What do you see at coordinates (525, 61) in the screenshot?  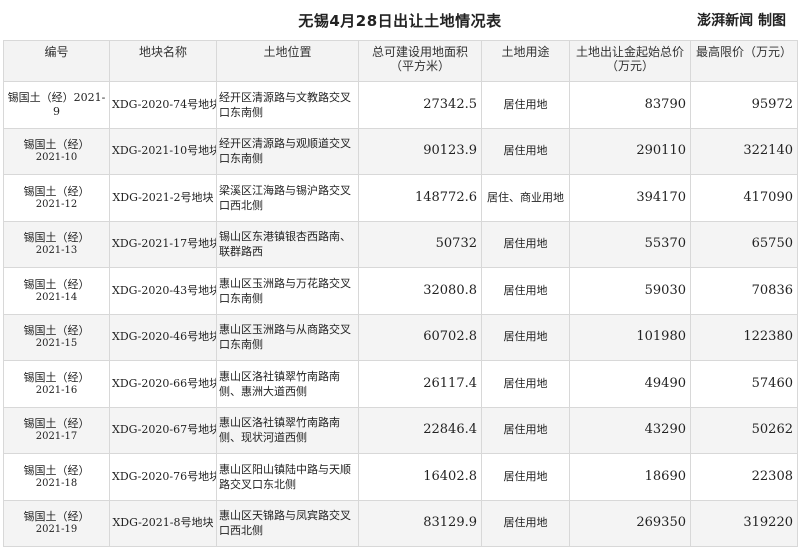 I see `header-use: 土地用途` at bounding box center [525, 61].